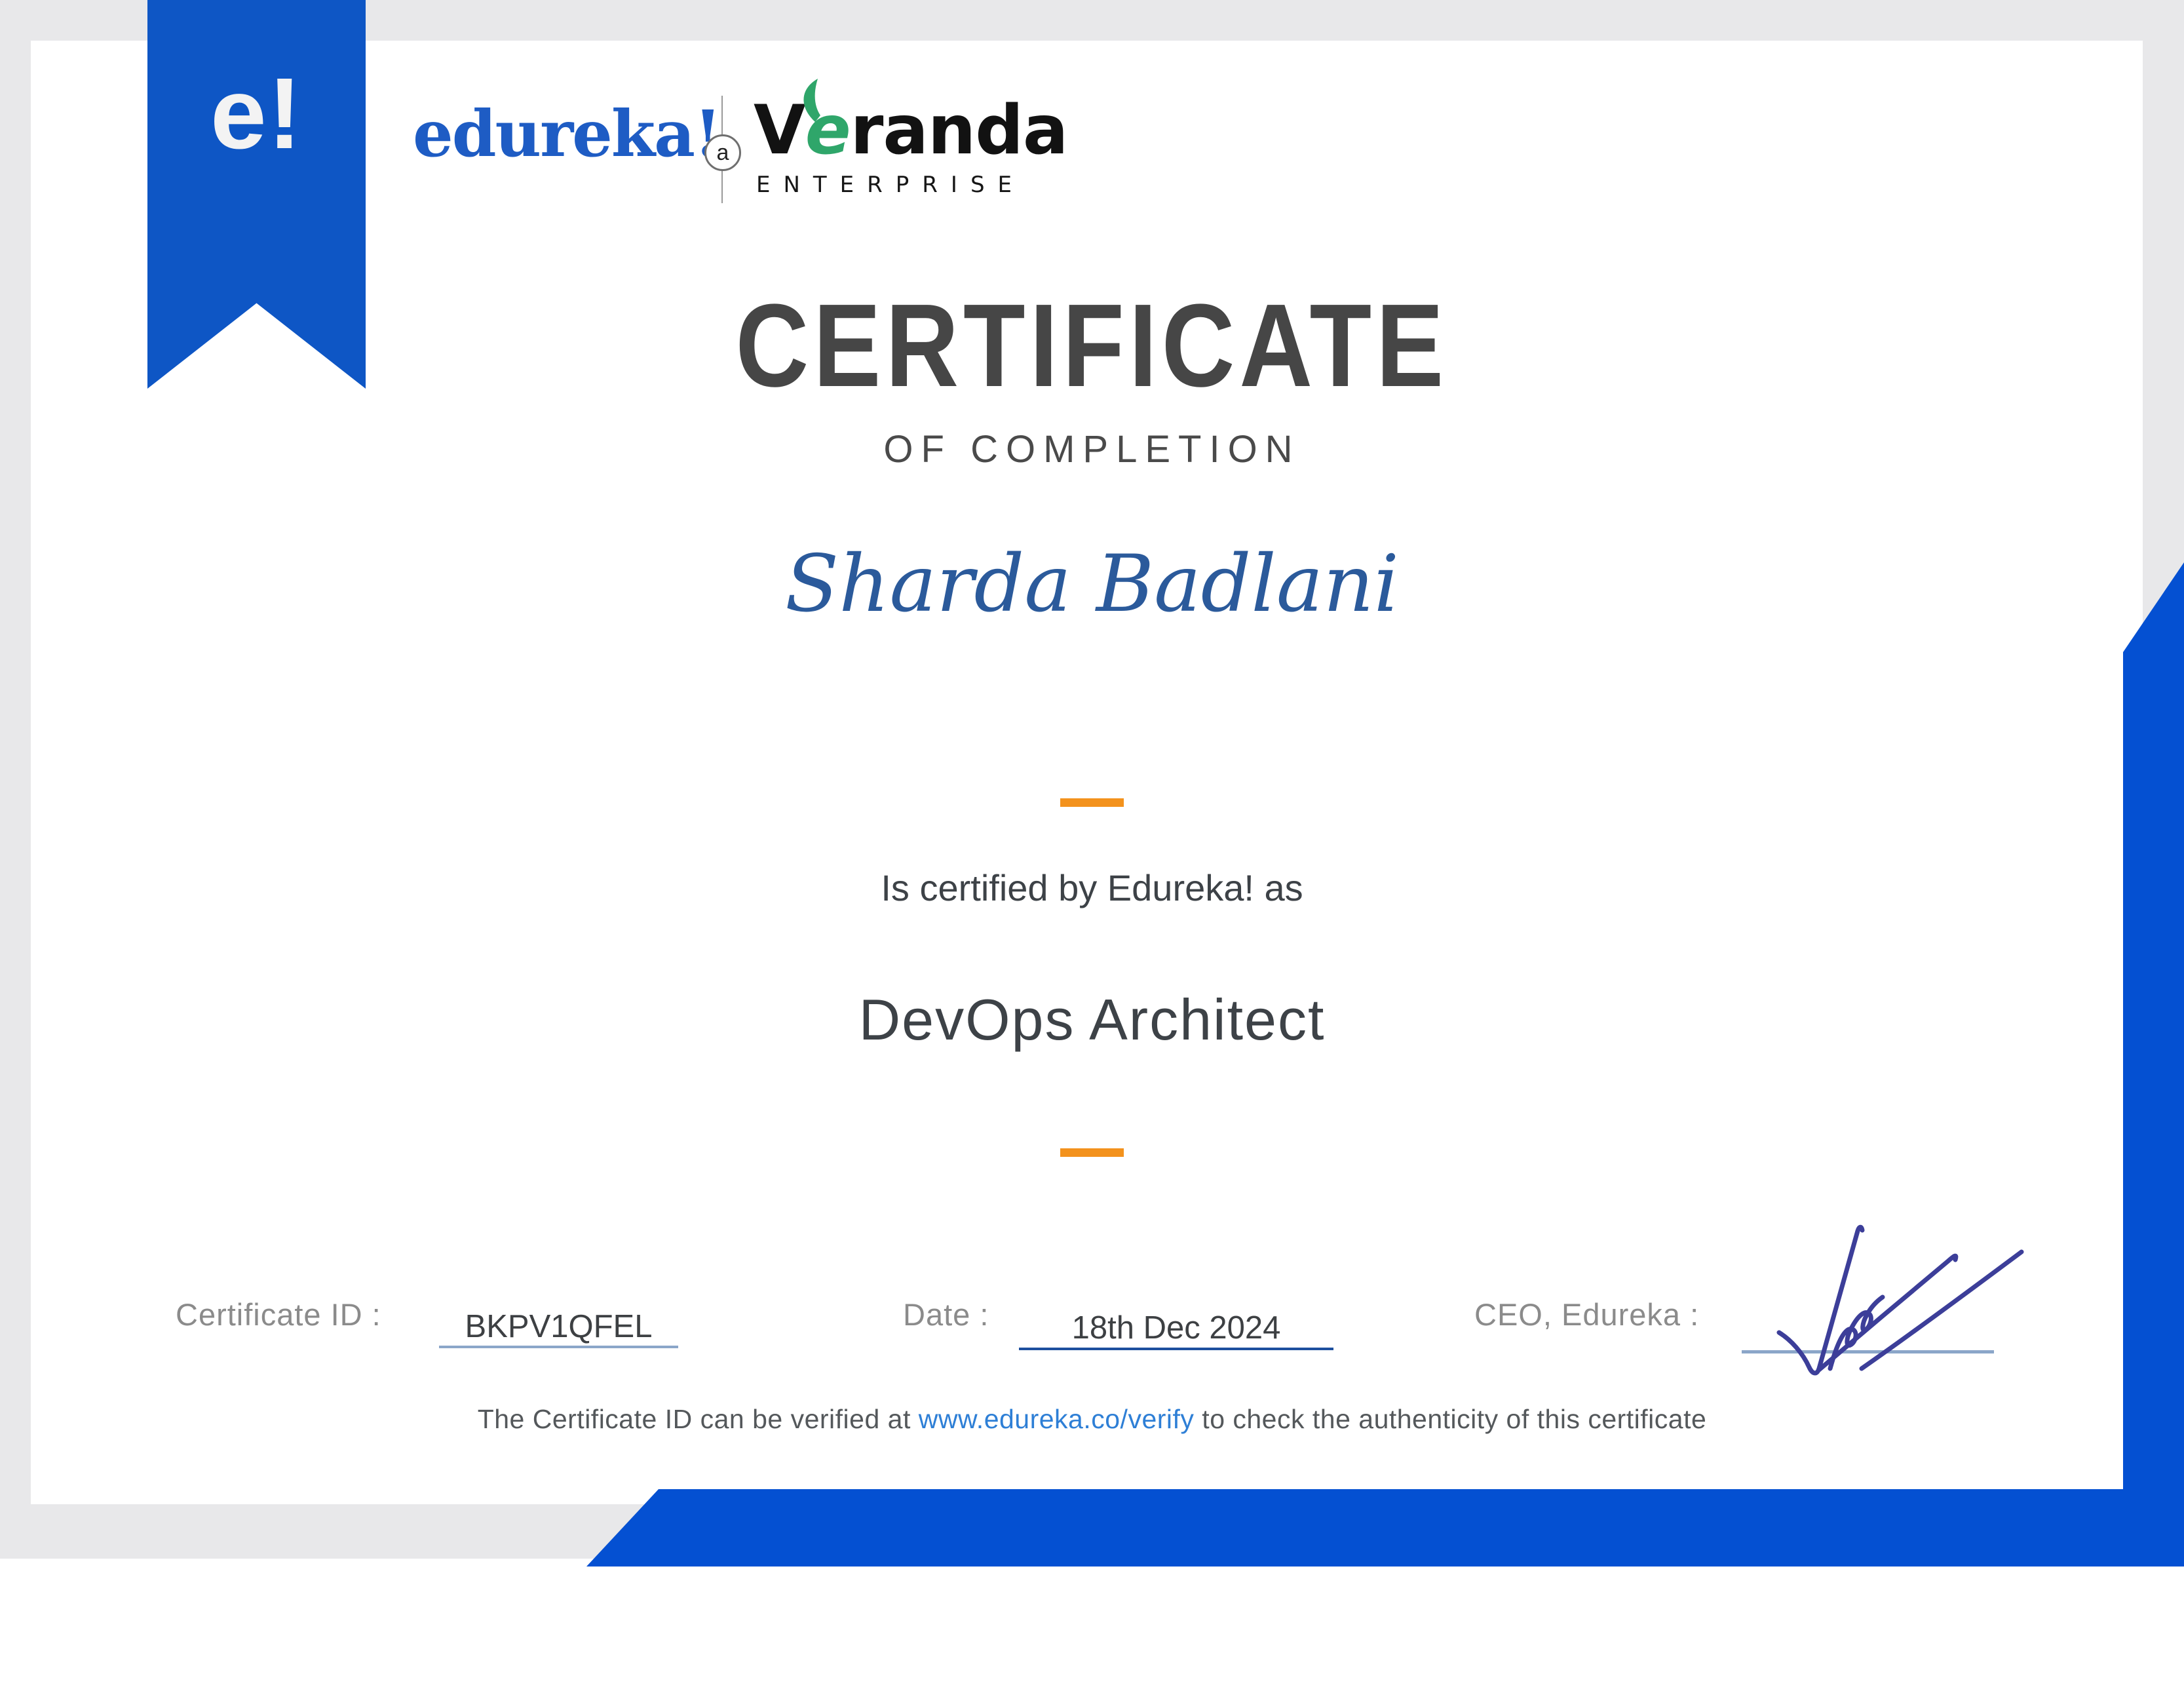 Image resolution: width=2184 pixels, height=1693 pixels. I want to click on certificate-id-value: BKPV1QFEL, so click(559, 1326).